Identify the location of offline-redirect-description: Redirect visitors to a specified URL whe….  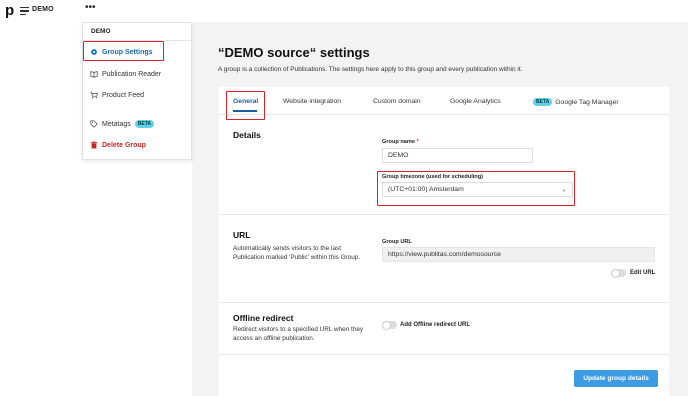
(298, 334).